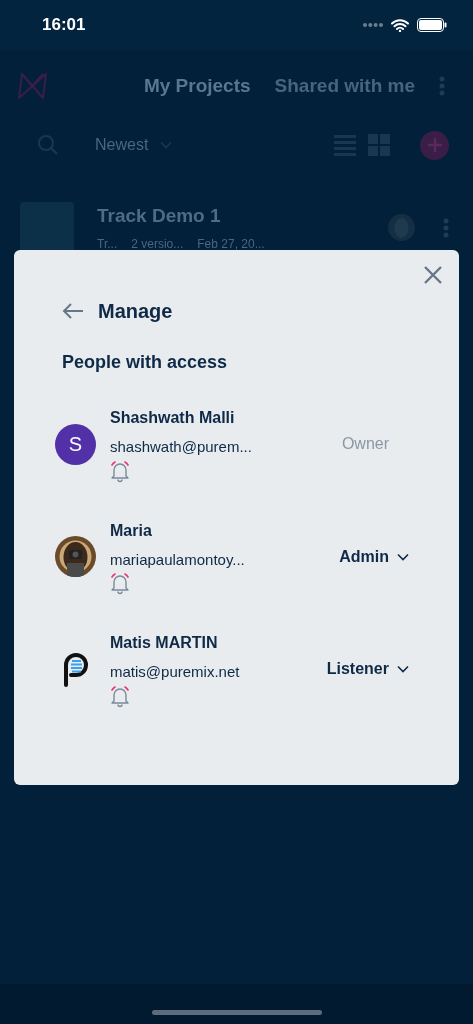 This screenshot has width=473, height=1024. I want to click on person-name: Maria, so click(131, 530).